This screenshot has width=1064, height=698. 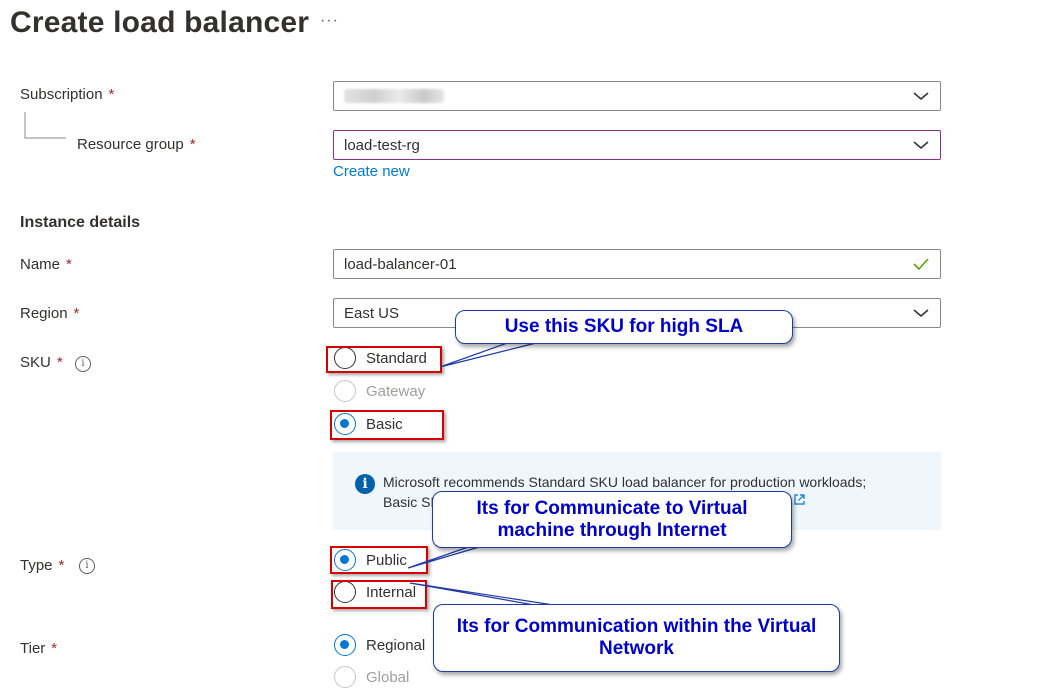 What do you see at coordinates (624, 327) in the screenshot?
I see `callout-sku: Use this SKU for high SLA` at bounding box center [624, 327].